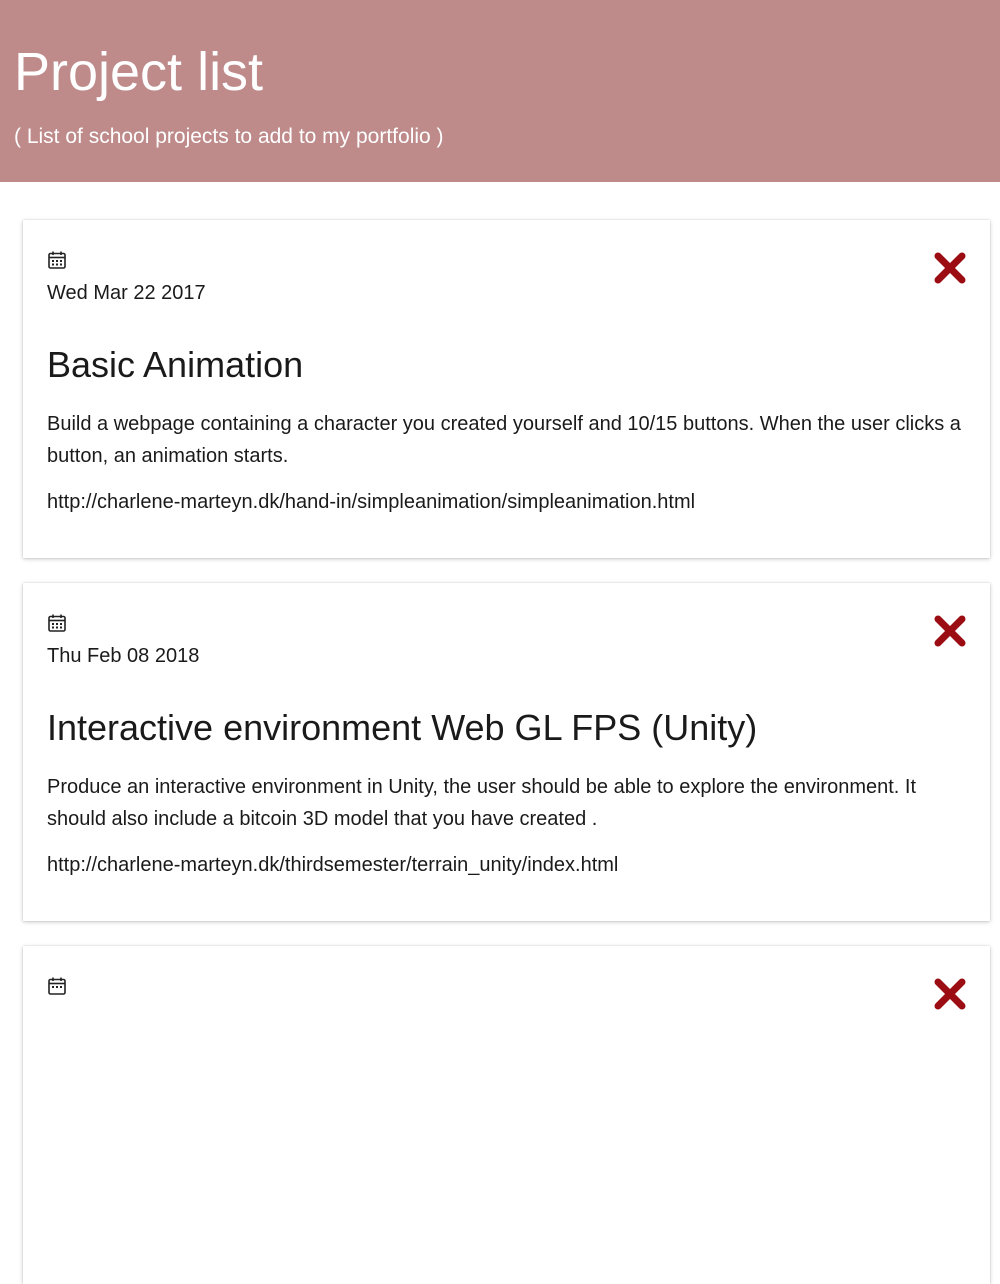  I want to click on project-title: Basic Animation, so click(175, 364).